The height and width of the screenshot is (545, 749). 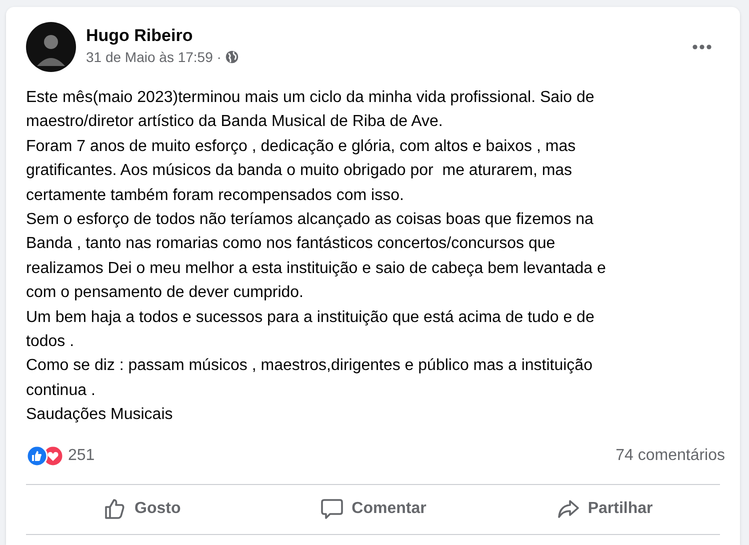 I want to click on reaction-count: 251, so click(x=81, y=456).